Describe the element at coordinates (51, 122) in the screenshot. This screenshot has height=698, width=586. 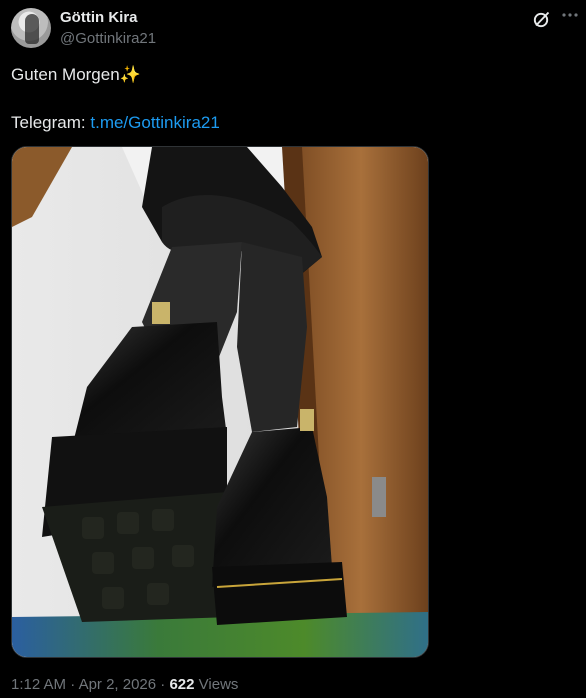
I see `telegram-label: Telegram:` at that location.